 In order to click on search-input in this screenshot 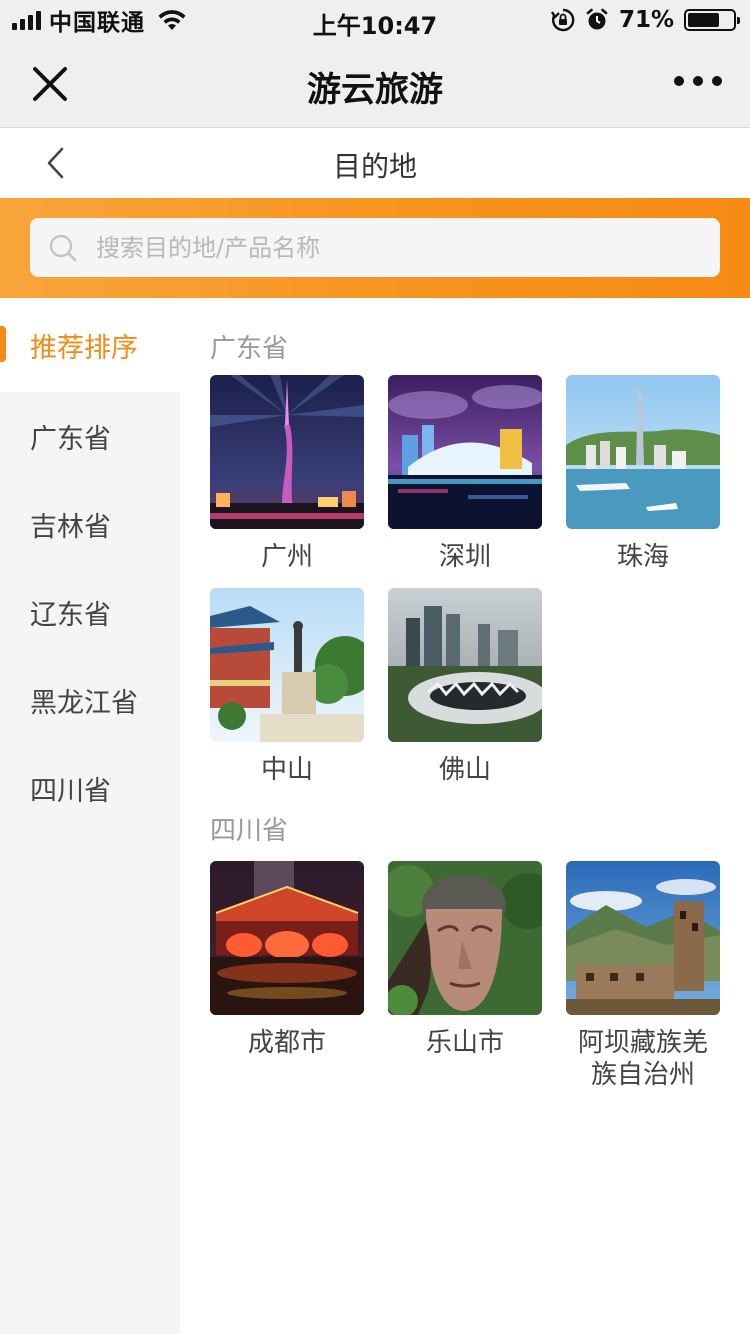, I will do `click(396, 247)`.